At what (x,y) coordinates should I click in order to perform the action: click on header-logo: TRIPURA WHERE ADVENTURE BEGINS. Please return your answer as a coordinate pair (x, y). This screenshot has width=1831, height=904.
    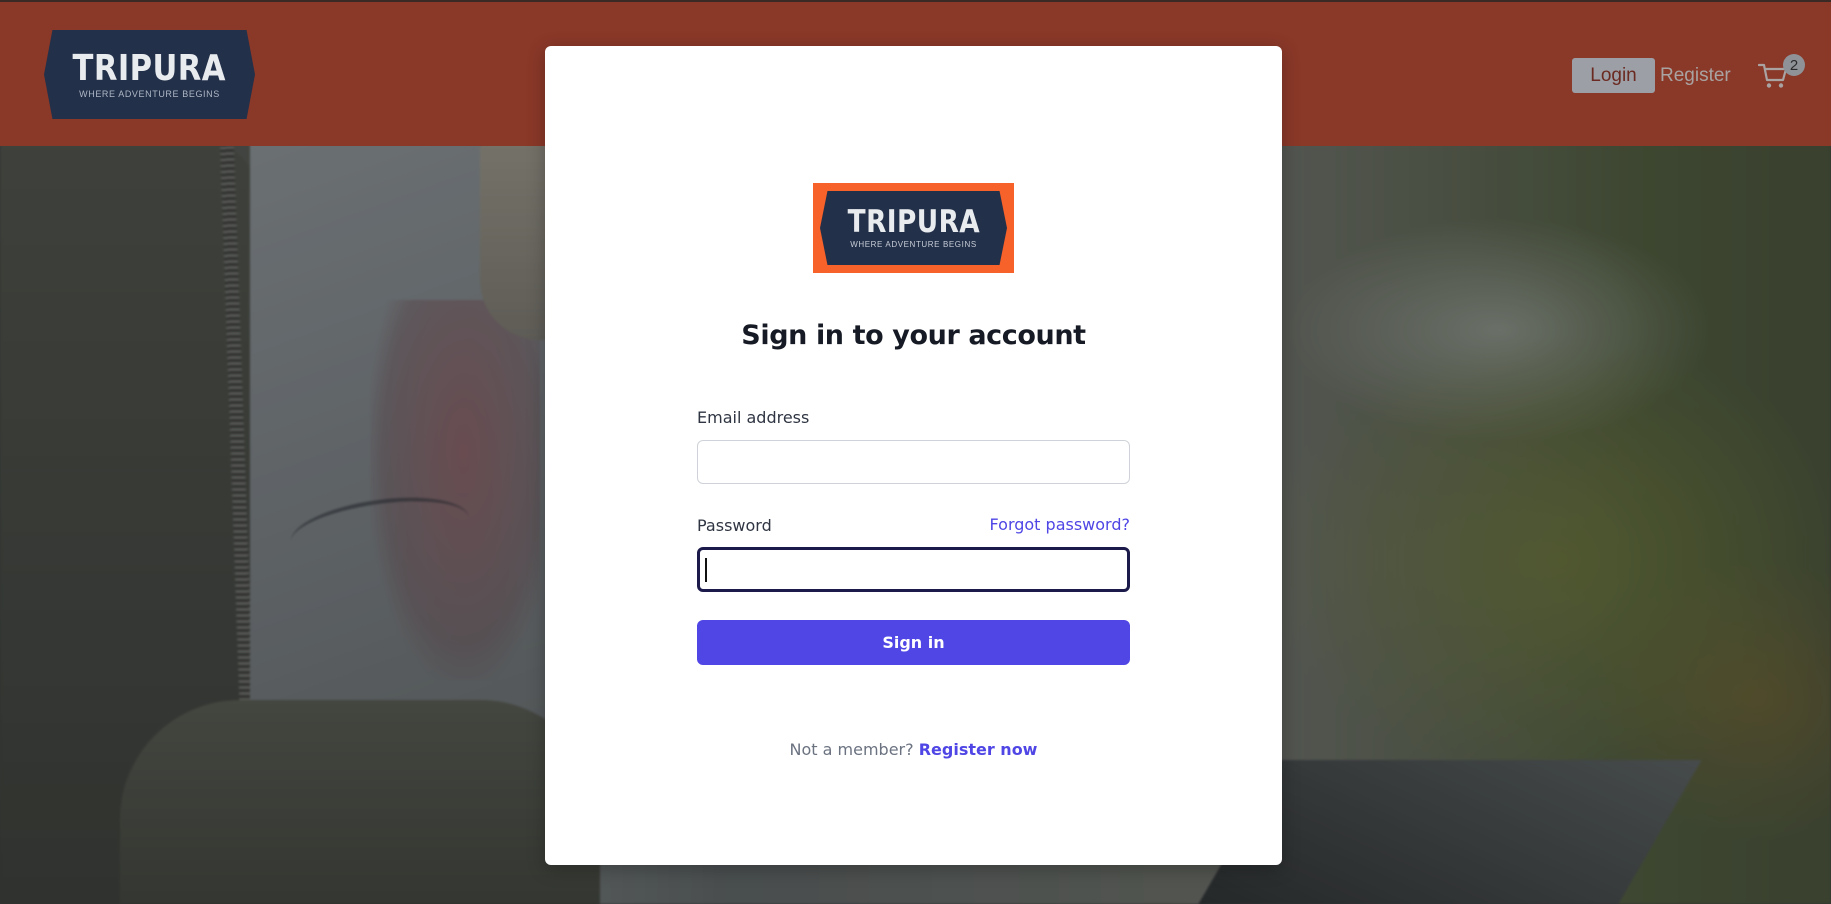
    Looking at the image, I should click on (149, 74).